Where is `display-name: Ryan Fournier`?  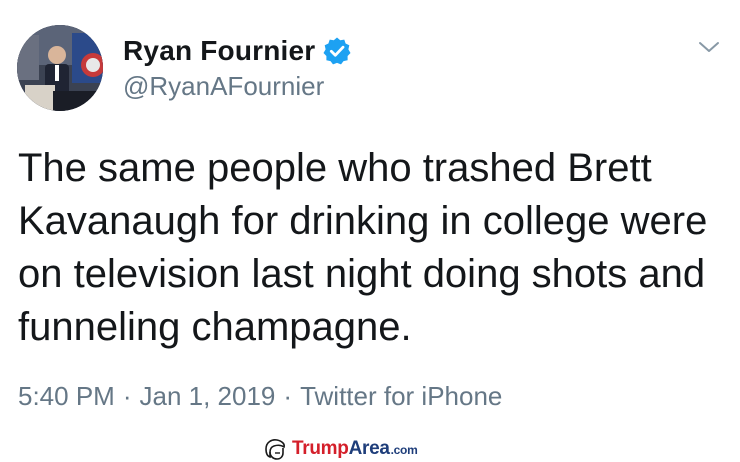
display-name: Ryan Fournier is located at coordinates (219, 51).